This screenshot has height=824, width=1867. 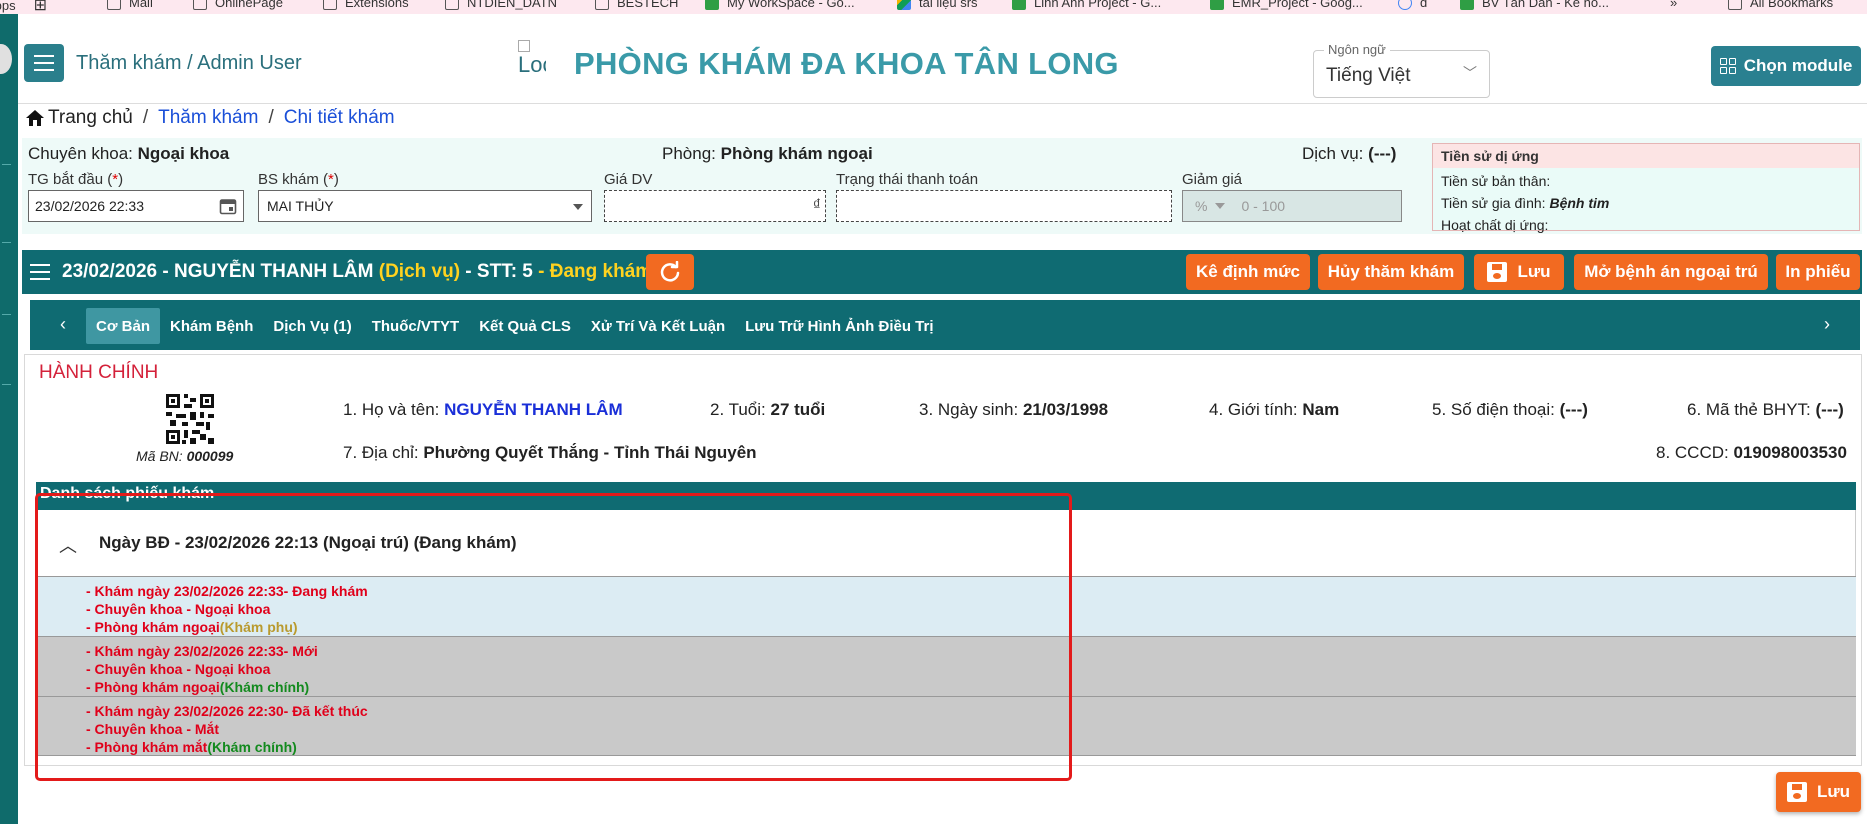 I want to click on clinic-logo: Loc, so click(x=532, y=66).